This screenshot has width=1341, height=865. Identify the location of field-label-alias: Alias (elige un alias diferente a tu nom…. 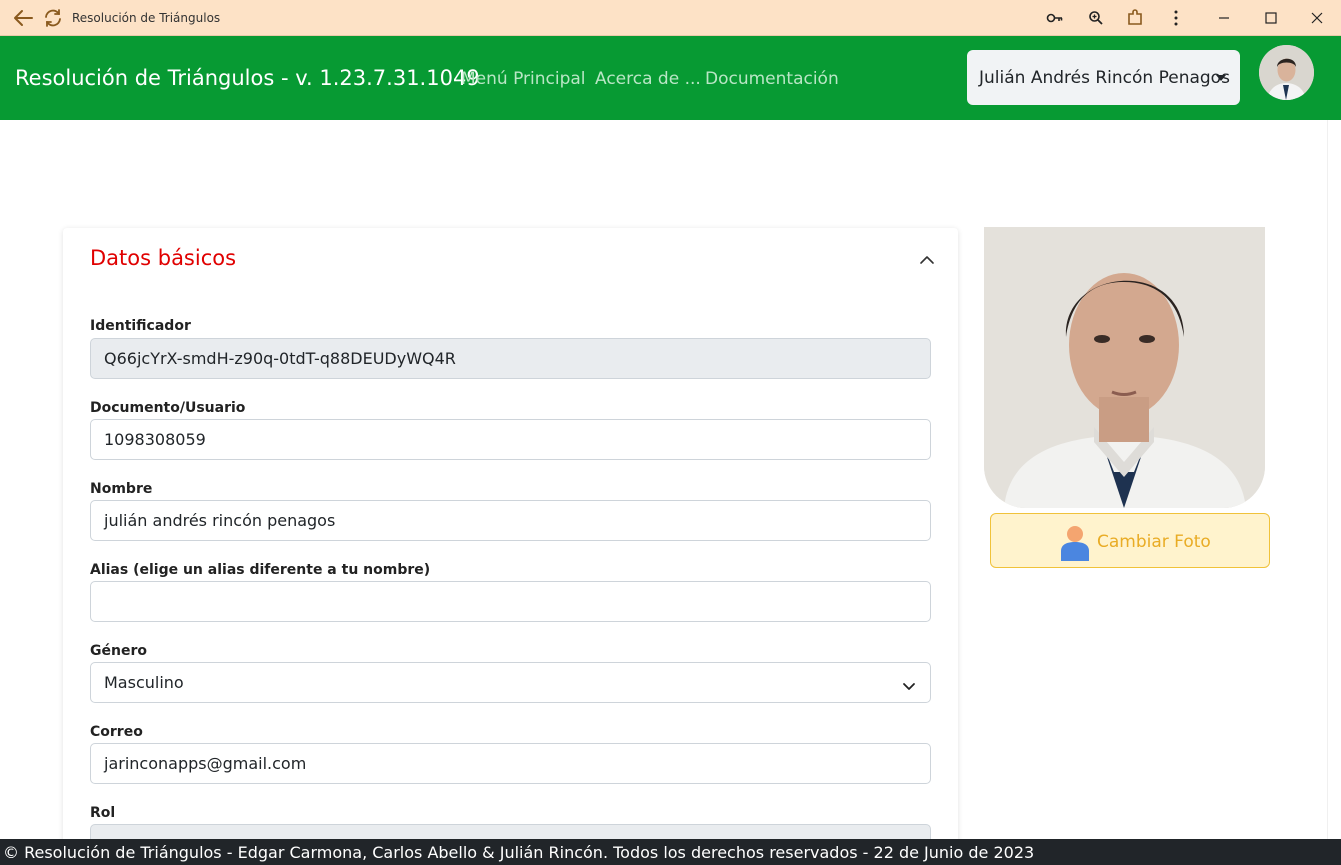
(260, 570).